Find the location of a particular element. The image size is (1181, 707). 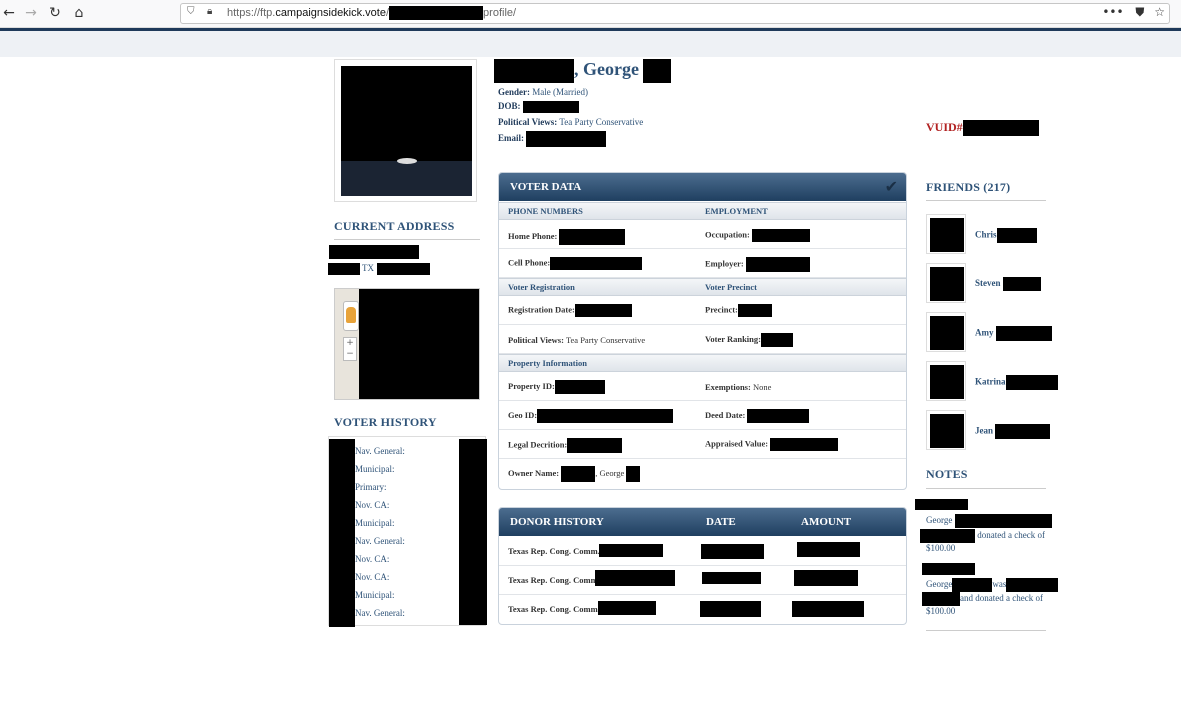

friend-item: Amy is located at coordinates (989, 332).